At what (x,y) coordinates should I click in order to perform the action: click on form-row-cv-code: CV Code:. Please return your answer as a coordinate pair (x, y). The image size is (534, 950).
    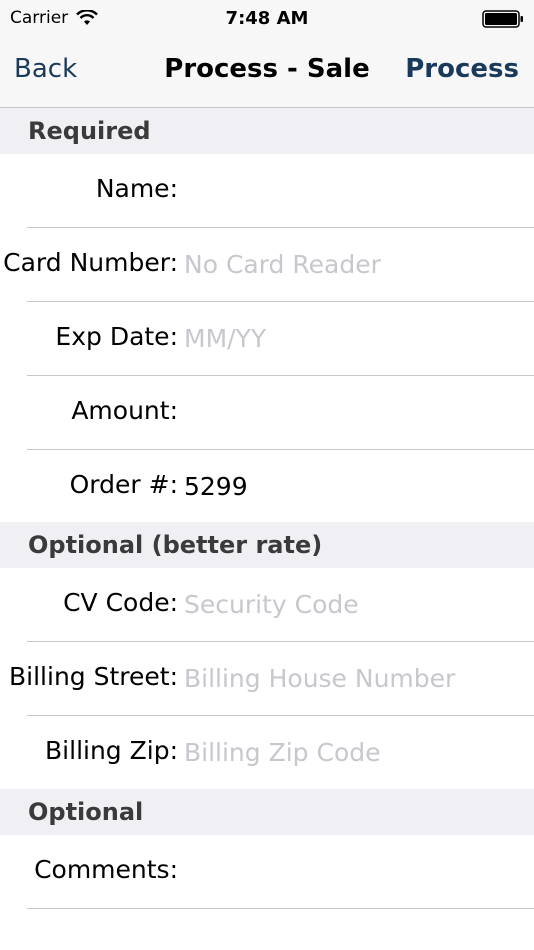
    Looking at the image, I should click on (267, 605).